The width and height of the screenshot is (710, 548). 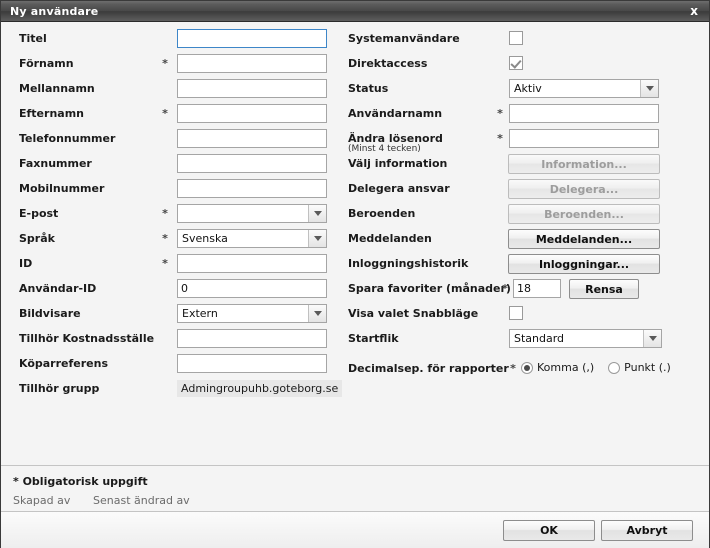 I want to click on input-fornamn, so click(x=252, y=63).